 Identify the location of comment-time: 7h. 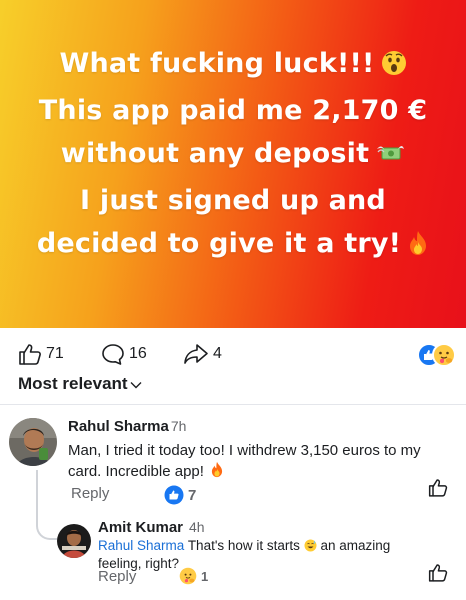
(178, 426).